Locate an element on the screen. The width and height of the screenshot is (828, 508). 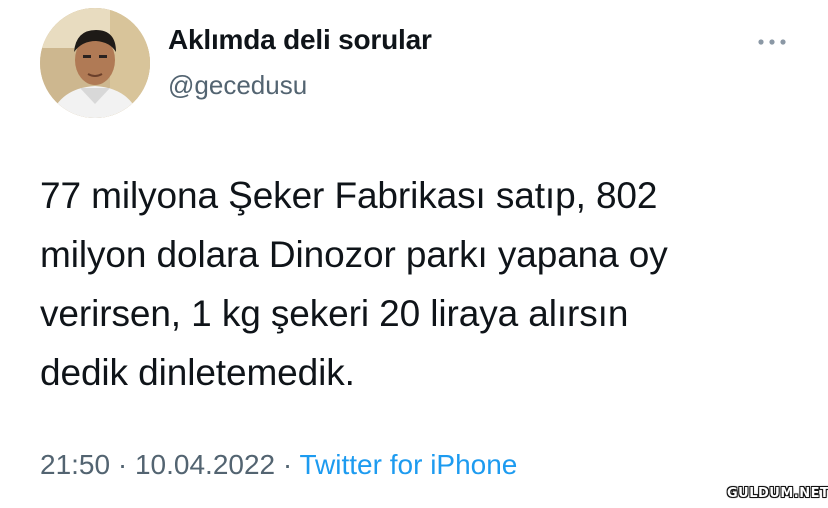
tweet-source-link: Twitter for iPhone is located at coordinates (409, 464).